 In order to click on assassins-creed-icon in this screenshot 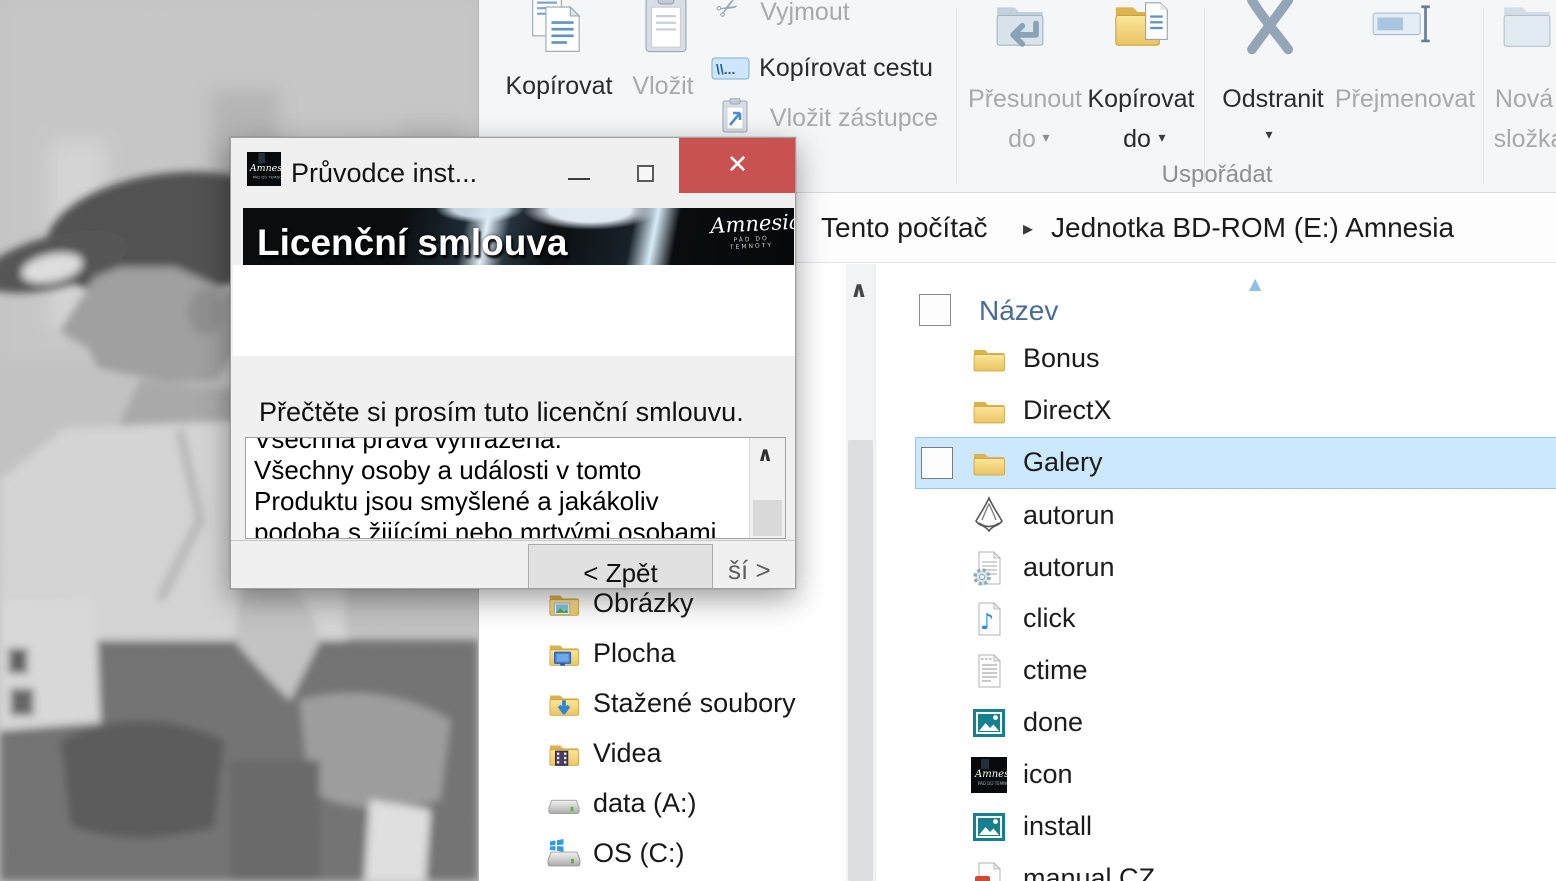, I will do `click(989, 514)`.